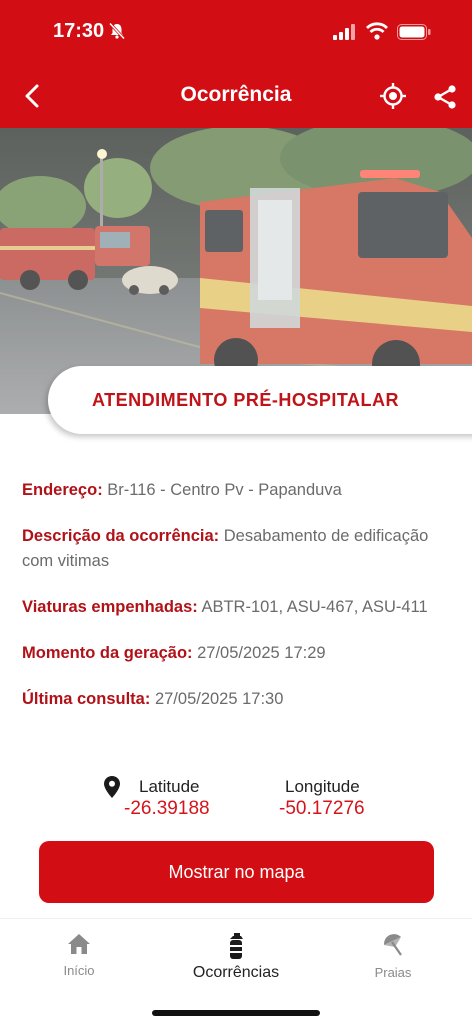 Image resolution: width=472 pixels, height=1024 pixels. I want to click on coordinates: Latitude -26.39188 Longitude -50.17276, so click(236, 799).